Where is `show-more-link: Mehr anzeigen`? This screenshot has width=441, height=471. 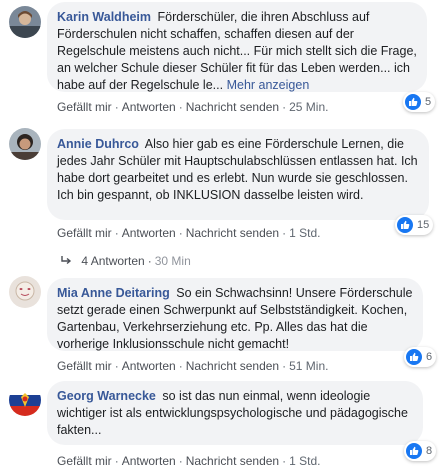 show-more-link: Mehr anzeigen is located at coordinates (268, 85).